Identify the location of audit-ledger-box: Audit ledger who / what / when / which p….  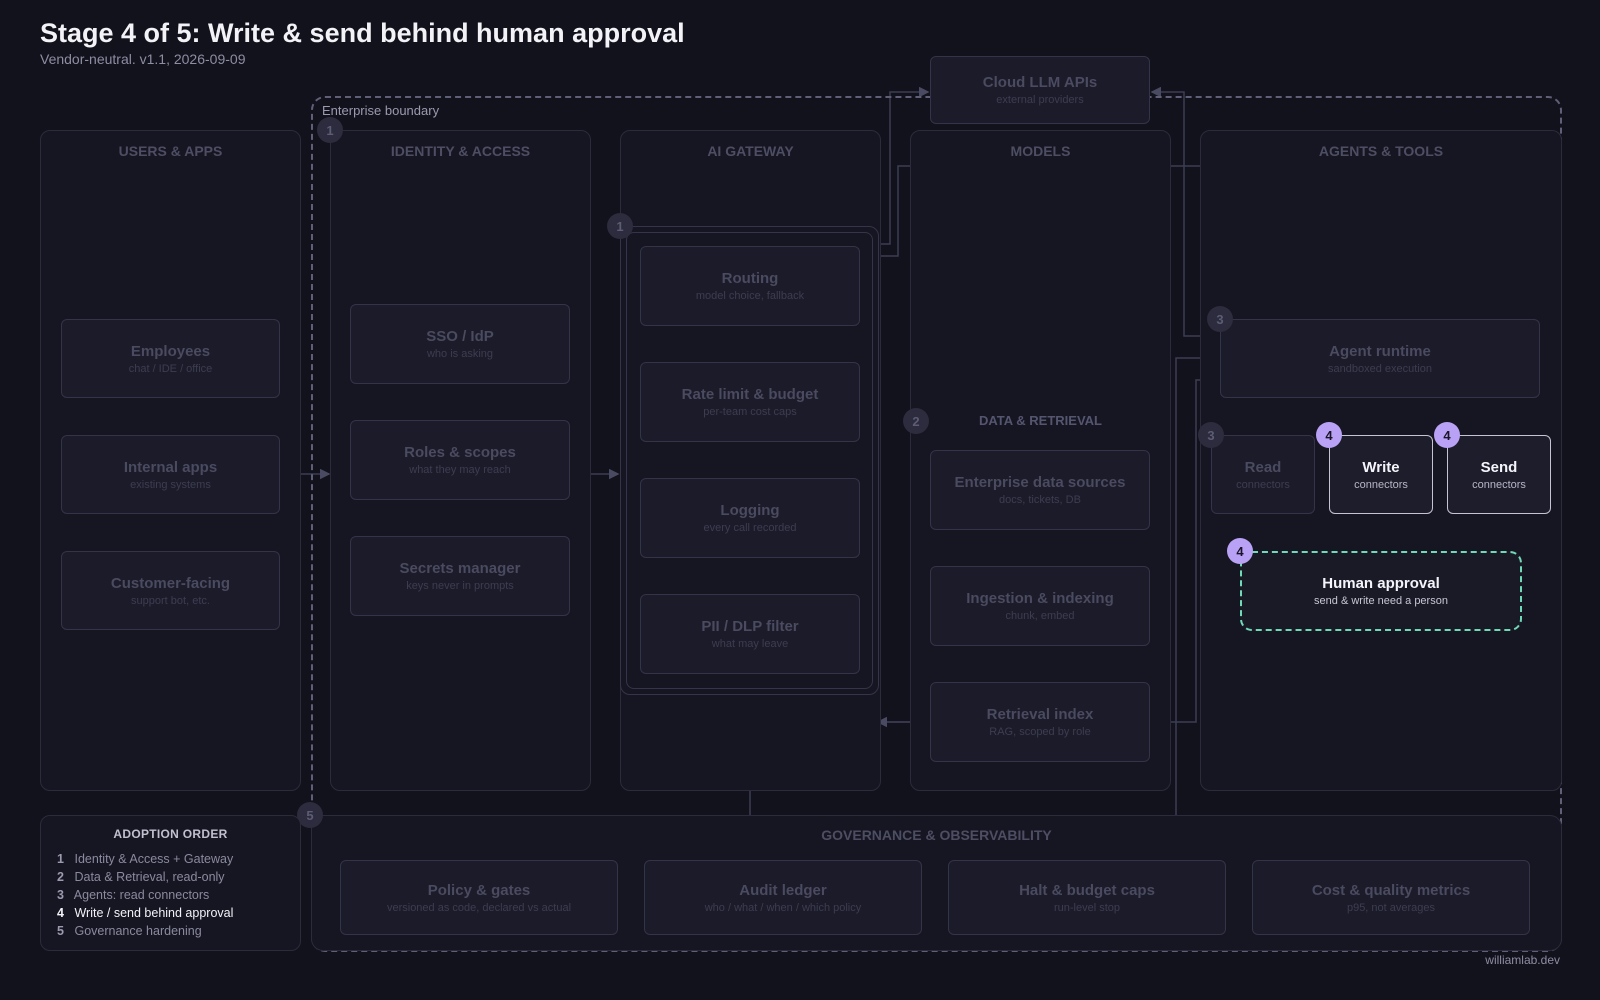
(783, 897).